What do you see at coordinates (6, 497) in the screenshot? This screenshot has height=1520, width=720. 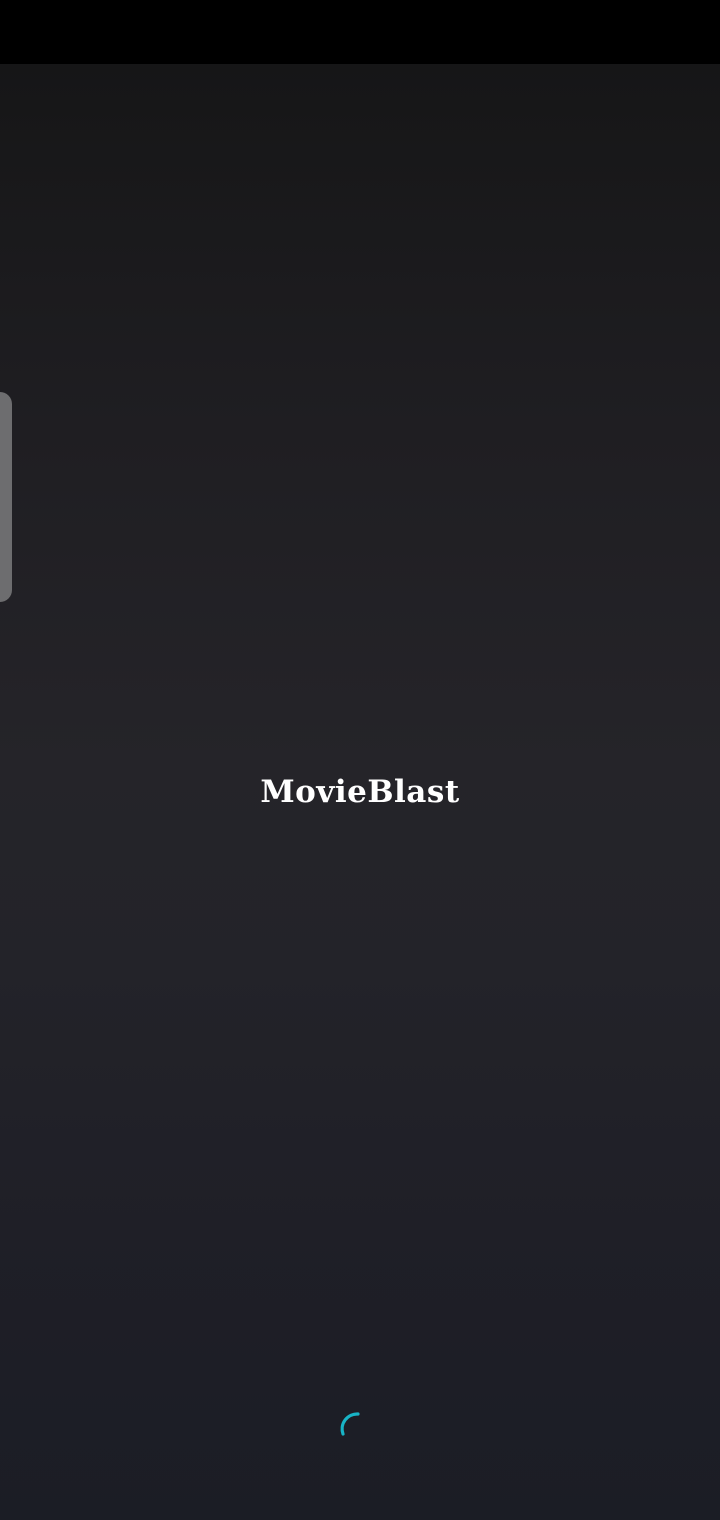 I see `edge-panel-handle` at bounding box center [6, 497].